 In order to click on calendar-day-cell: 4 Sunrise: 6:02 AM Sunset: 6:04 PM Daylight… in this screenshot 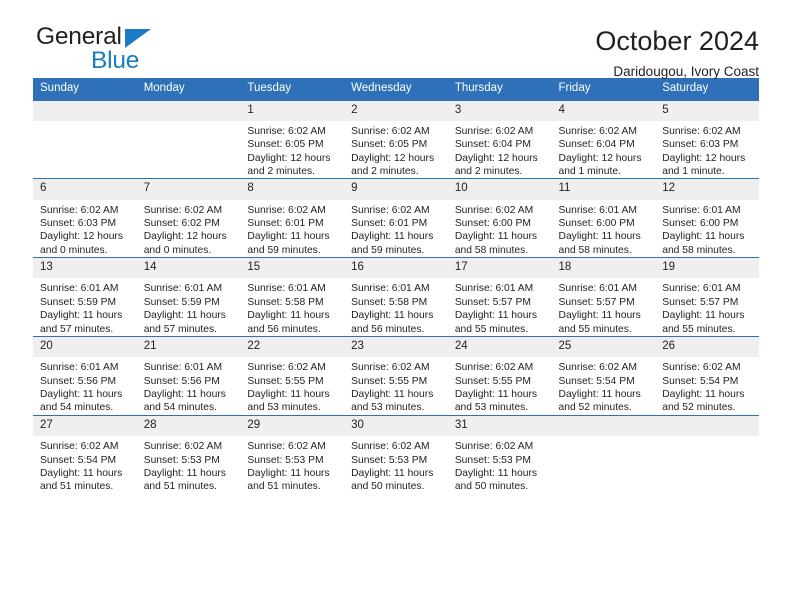, I will do `click(603, 139)`.